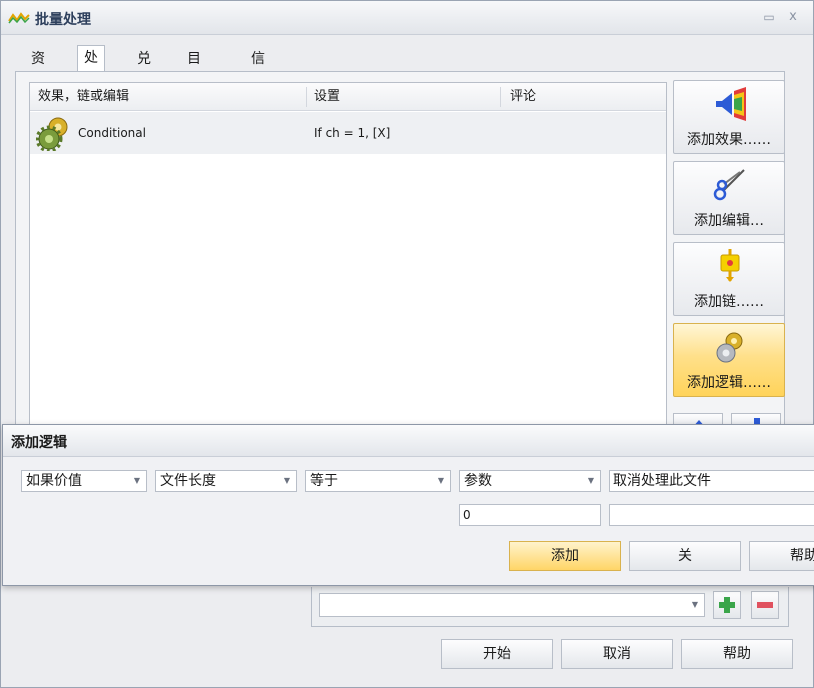 The image size is (814, 688). Describe the element at coordinates (188, 481) in the screenshot. I see `field-select-value: 文件长度` at that location.